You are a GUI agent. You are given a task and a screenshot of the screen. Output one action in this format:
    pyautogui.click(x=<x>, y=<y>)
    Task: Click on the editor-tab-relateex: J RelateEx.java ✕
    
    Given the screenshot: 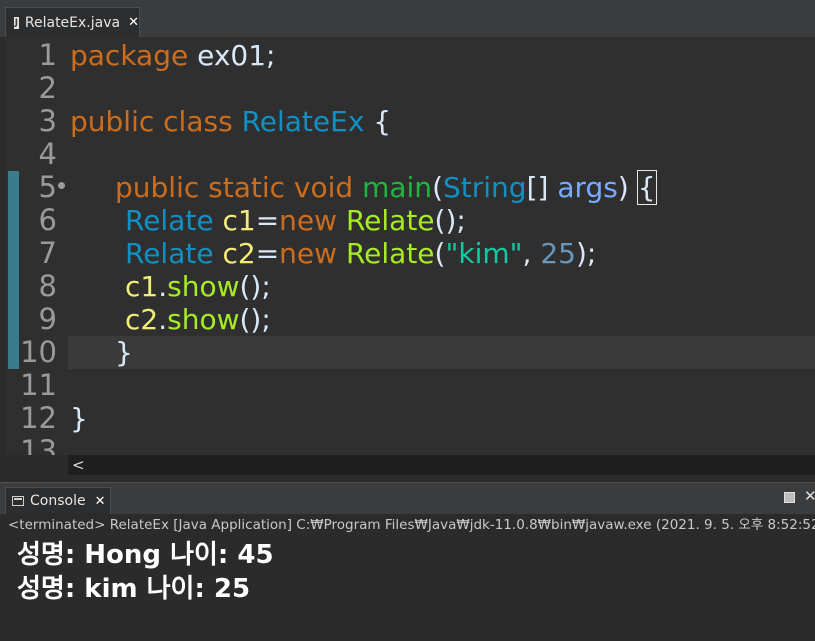 What is the action you would take?
    pyautogui.click(x=72, y=22)
    